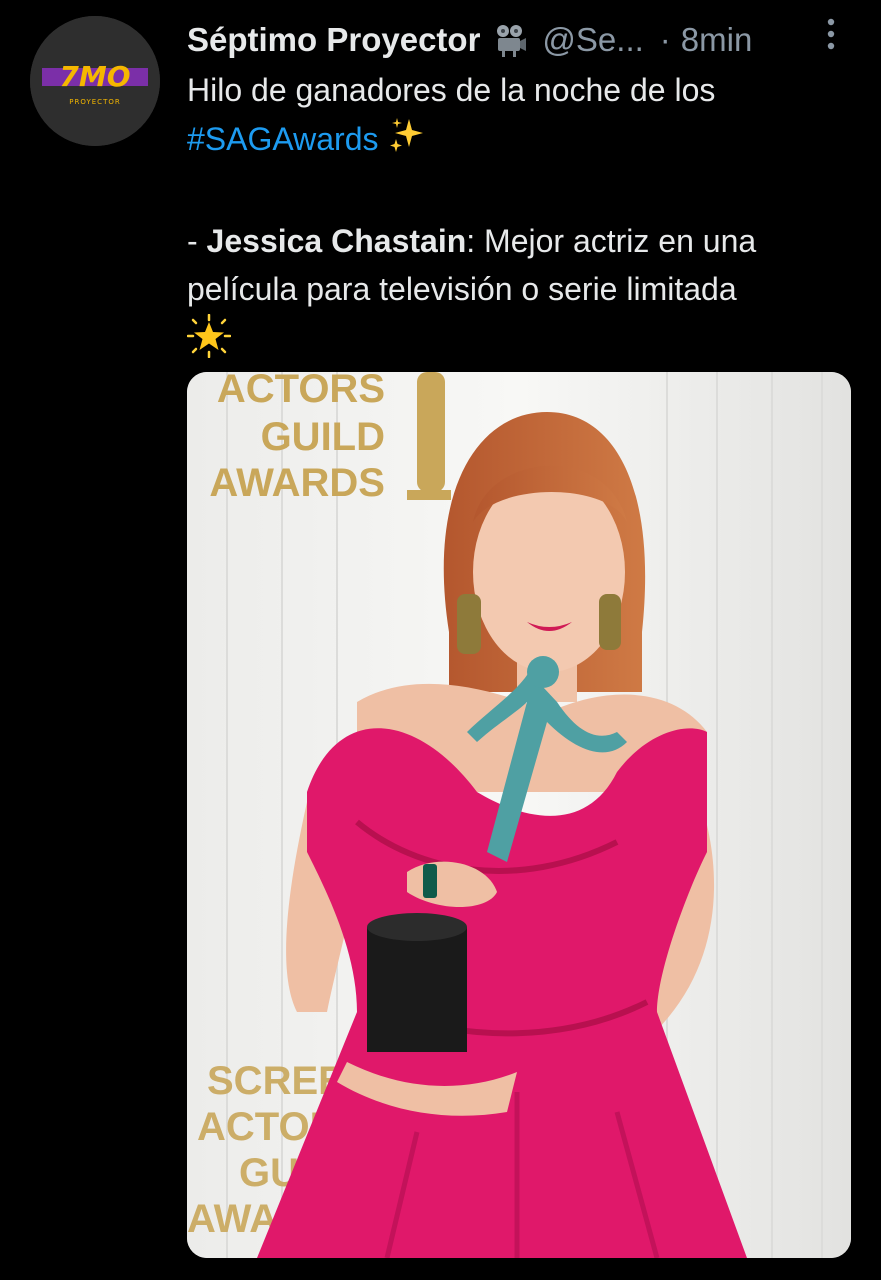  I want to click on avatar: 7MO PROYECTOR, so click(95, 81).